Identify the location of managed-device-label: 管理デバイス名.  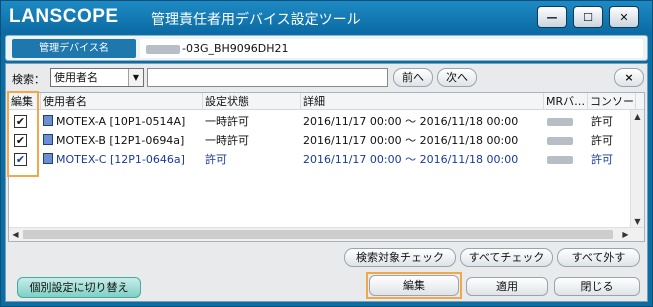
(74, 48).